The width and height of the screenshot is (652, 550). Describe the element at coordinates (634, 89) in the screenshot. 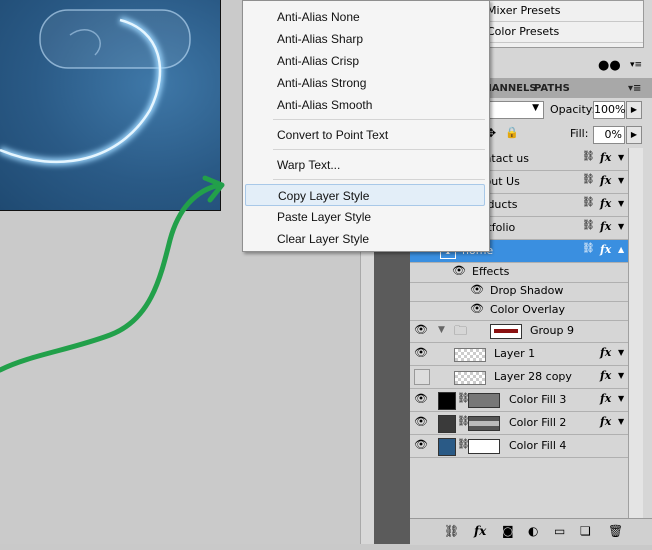

I see `panel-options-icon: ▾≡` at that location.